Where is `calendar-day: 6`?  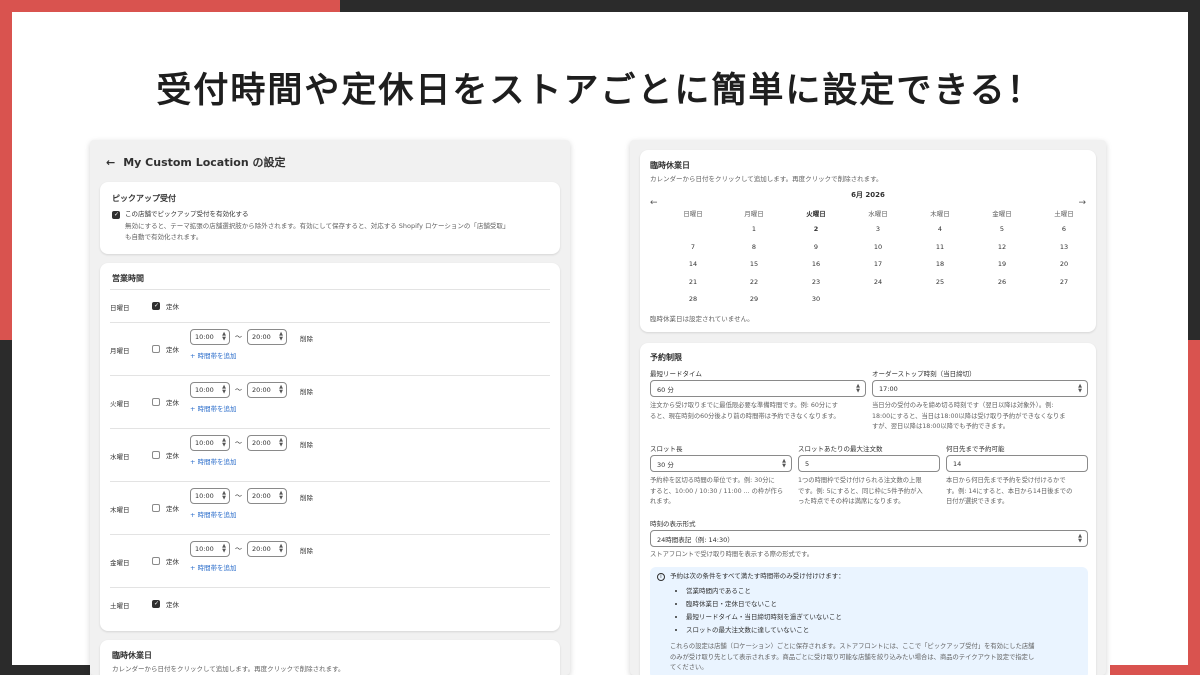
calendar-day: 6 is located at coordinates (1064, 229).